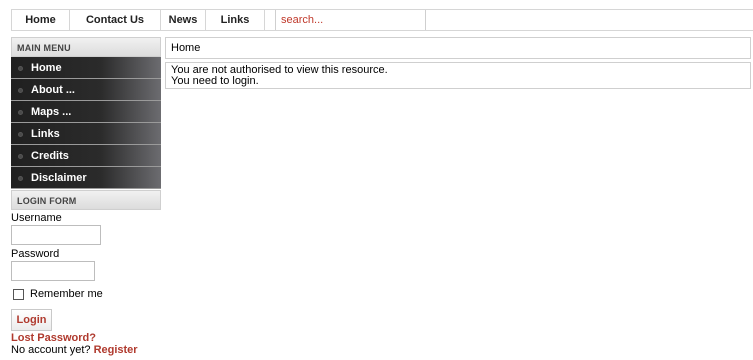 The width and height of the screenshot is (753, 360). What do you see at coordinates (86, 134) in the screenshot?
I see `menu-item-links: Links` at bounding box center [86, 134].